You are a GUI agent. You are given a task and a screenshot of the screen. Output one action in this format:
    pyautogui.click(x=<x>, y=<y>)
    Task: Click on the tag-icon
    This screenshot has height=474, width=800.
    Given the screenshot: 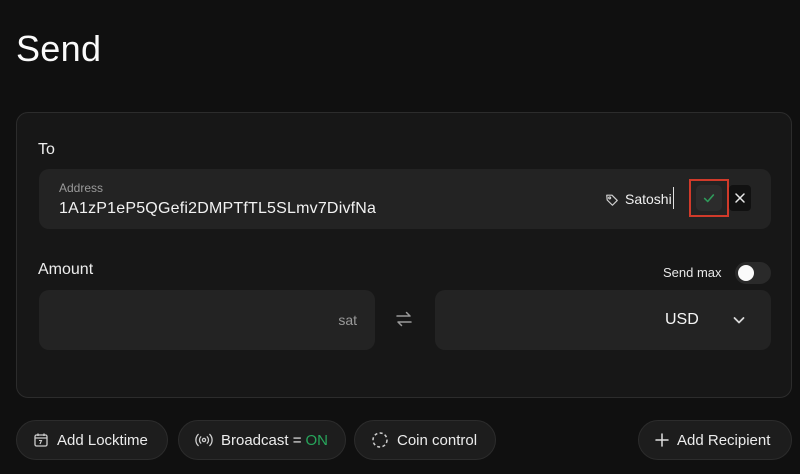 What is the action you would take?
    pyautogui.click(x=612, y=200)
    